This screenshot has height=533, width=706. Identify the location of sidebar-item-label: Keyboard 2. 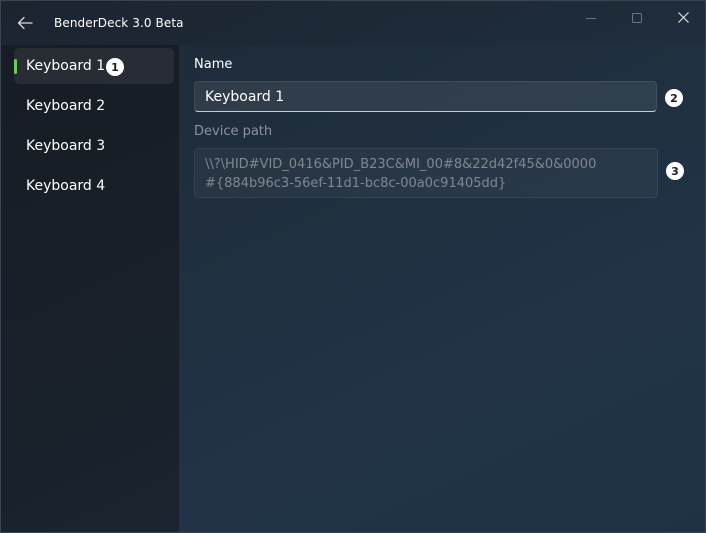
(66, 106).